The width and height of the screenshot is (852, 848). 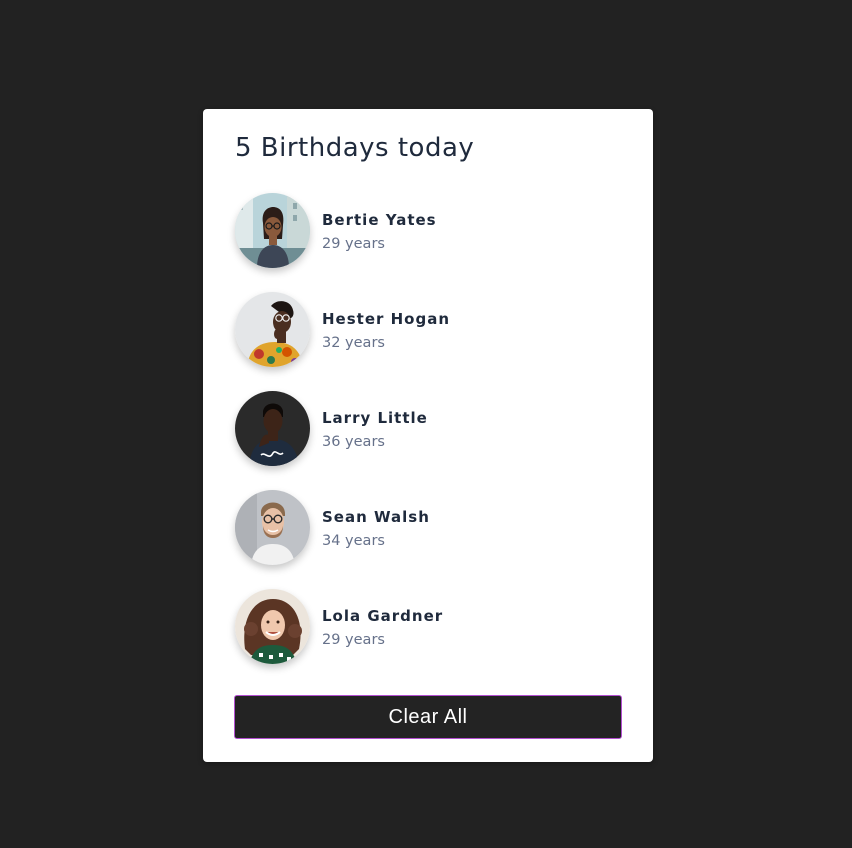 I want to click on person-name: Sean Walsh, so click(x=376, y=516).